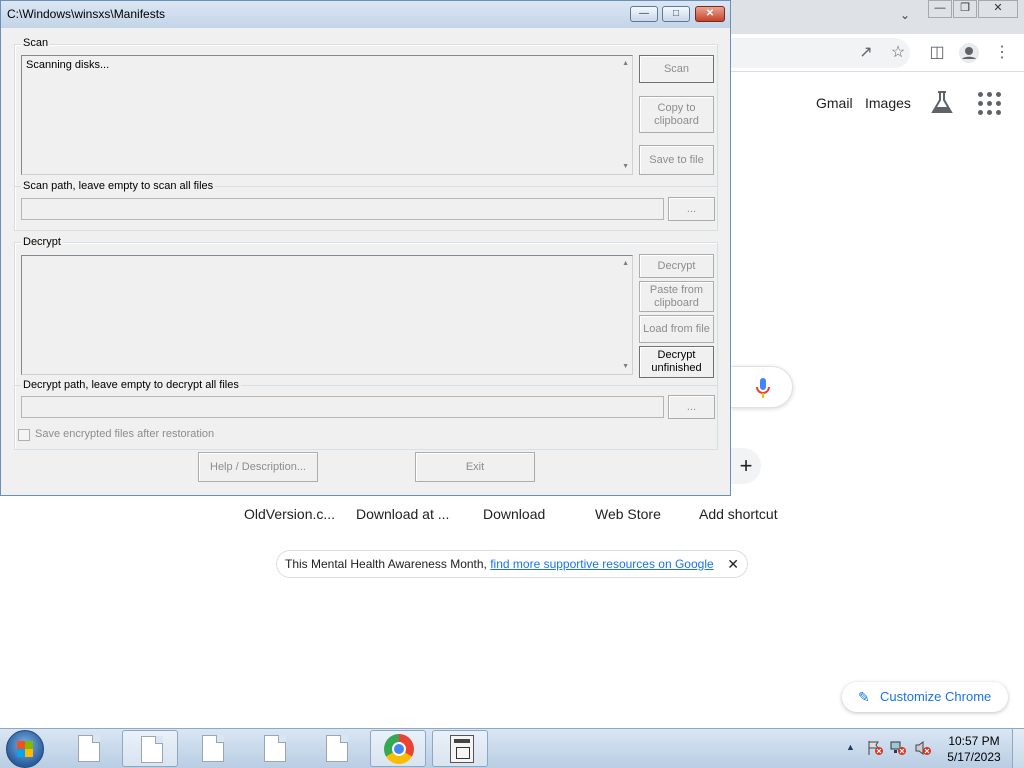  I want to click on promo-text: This Mental Health Awareness Month,, so click(388, 564).